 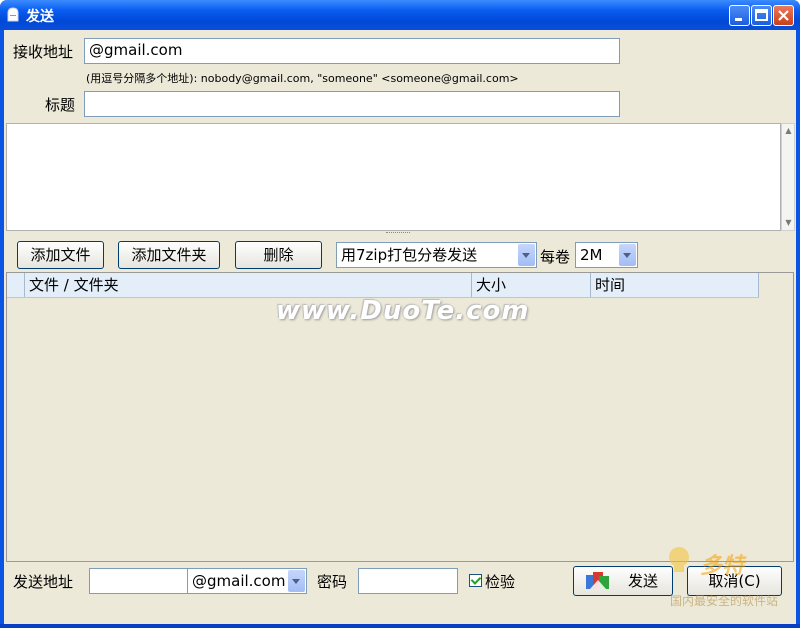 I want to click on file-list-header: 文件 / 文件夹 大小 时间, so click(x=383, y=285).